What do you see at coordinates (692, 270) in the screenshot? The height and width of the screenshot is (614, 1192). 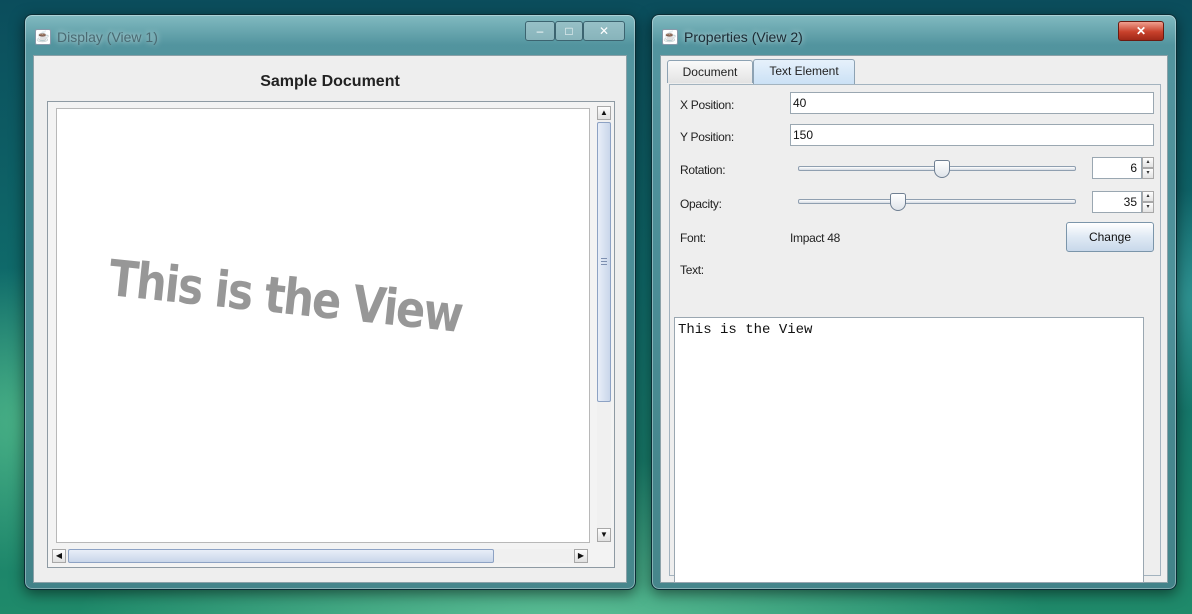 I see `text-label: Text:` at bounding box center [692, 270].